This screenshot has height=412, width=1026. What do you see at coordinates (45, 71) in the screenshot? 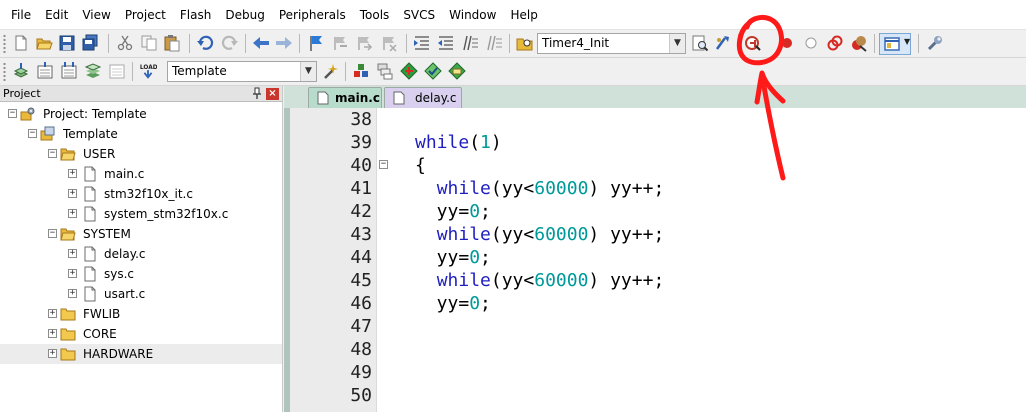
I see `build-icon` at bounding box center [45, 71].